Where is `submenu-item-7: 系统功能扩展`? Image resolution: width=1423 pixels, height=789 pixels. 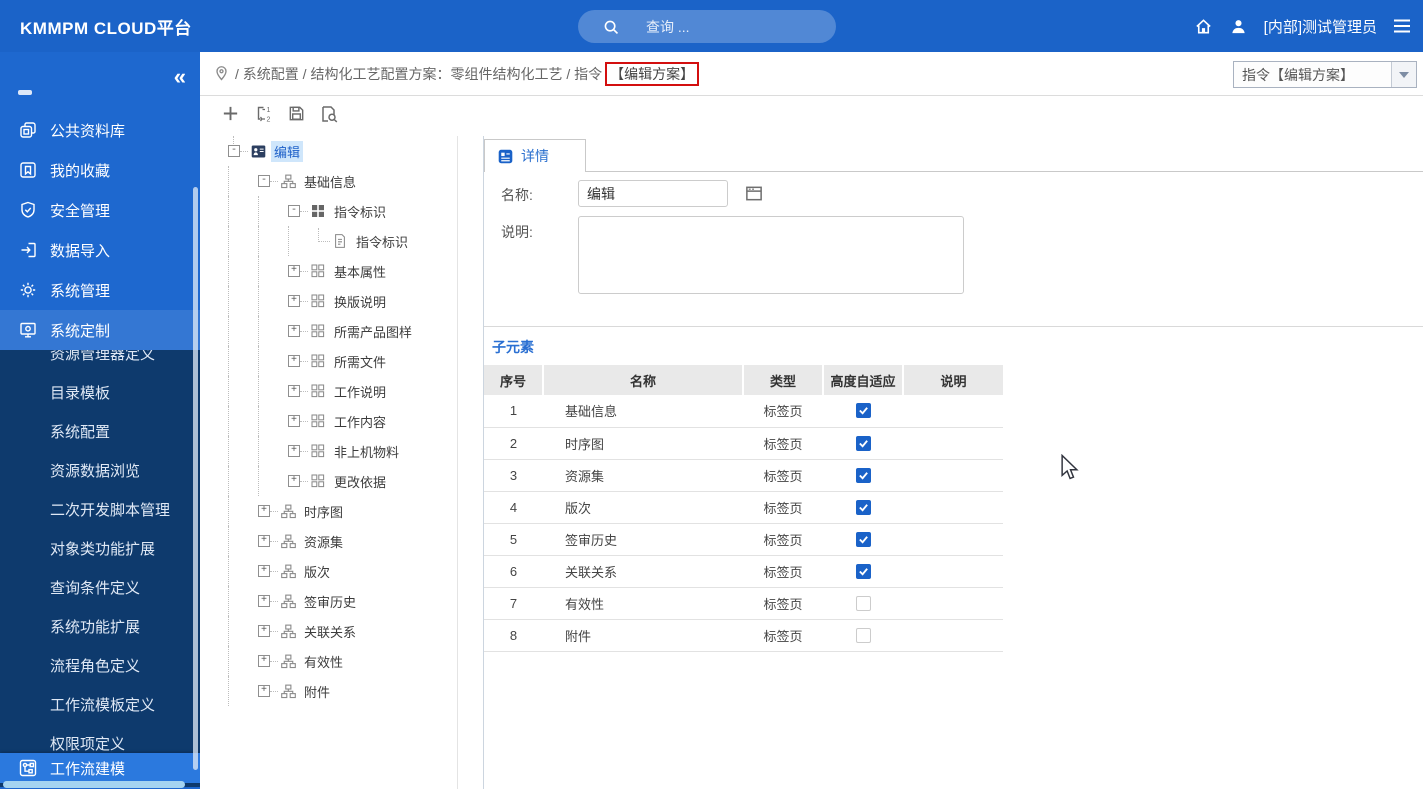
submenu-item-7: 系统功能扩展 is located at coordinates (100, 626).